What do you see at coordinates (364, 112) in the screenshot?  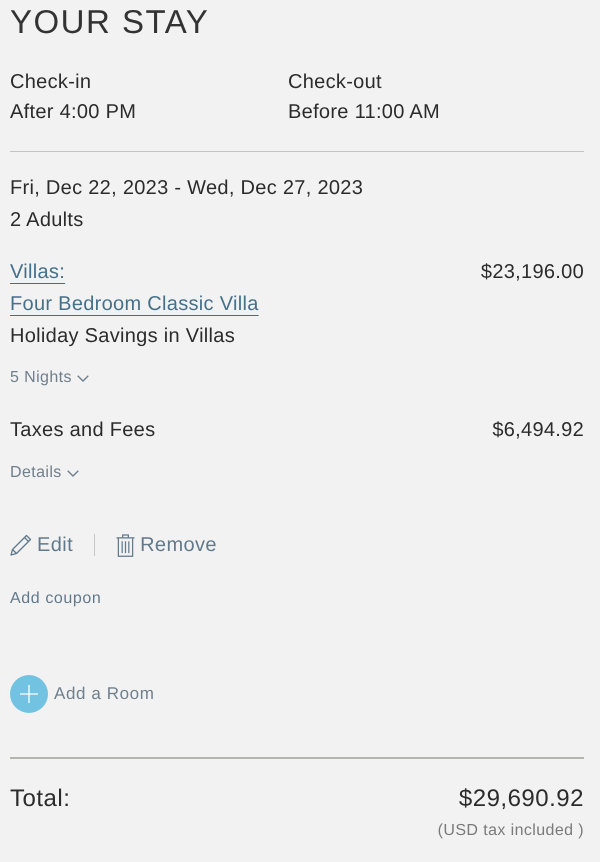 I see `time-value: Before 11:00 AM` at bounding box center [364, 112].